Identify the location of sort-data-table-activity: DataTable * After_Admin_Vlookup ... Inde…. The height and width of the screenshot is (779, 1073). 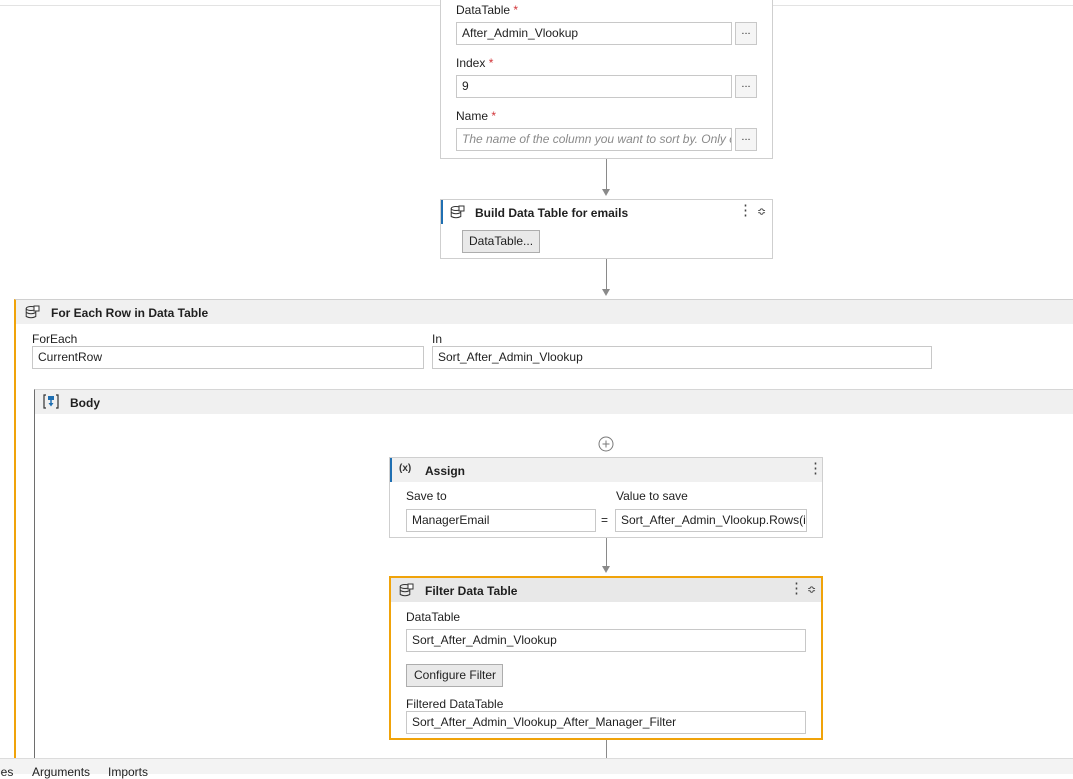
(606, 79).